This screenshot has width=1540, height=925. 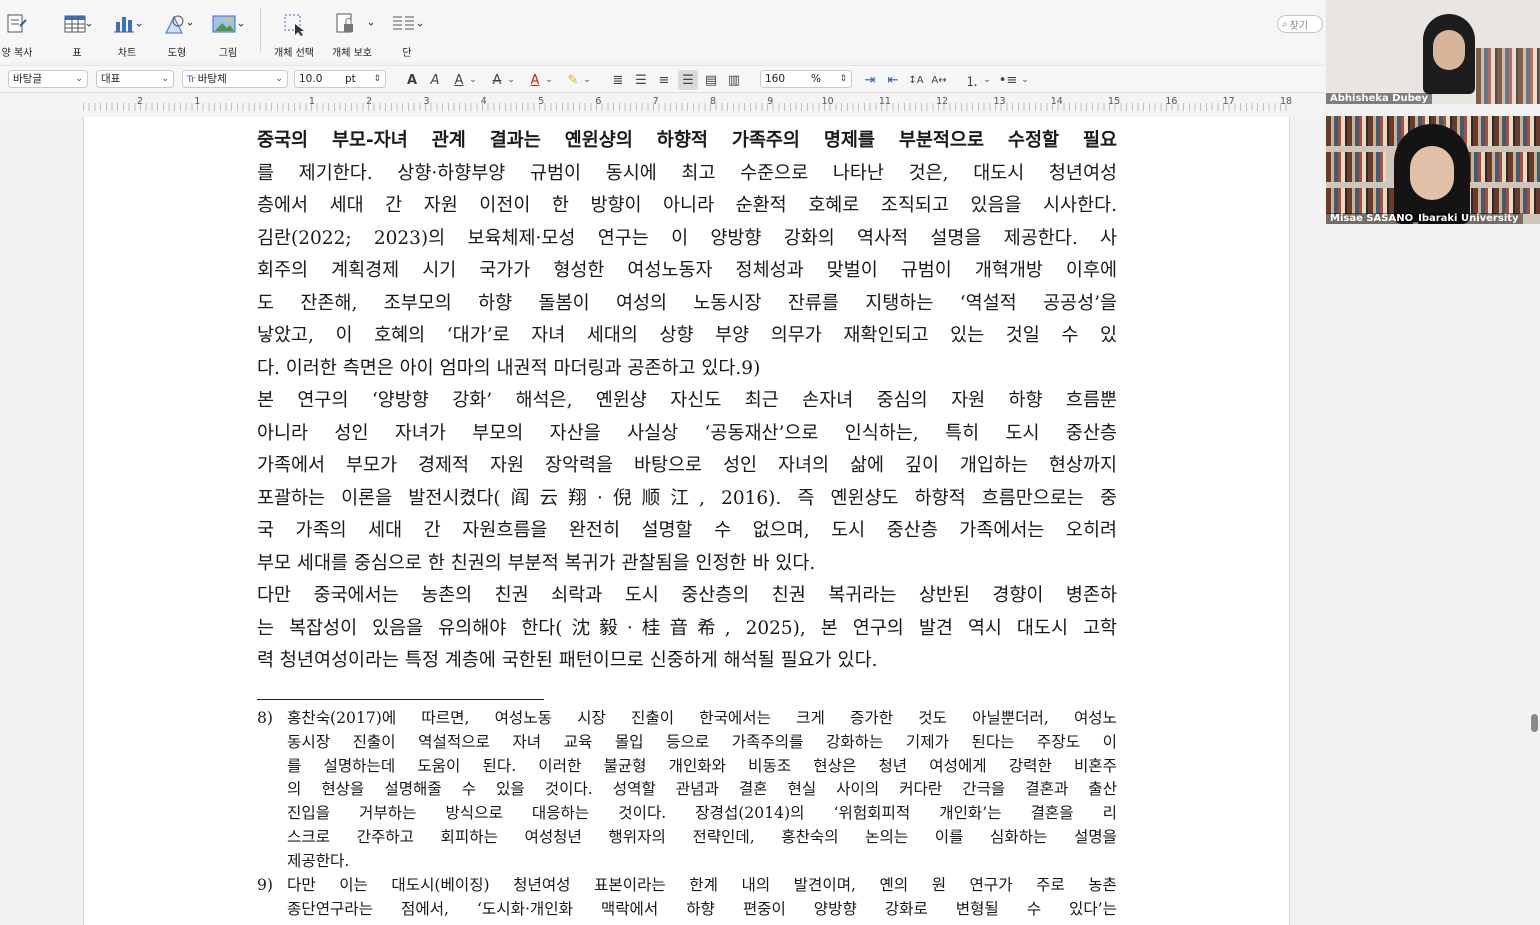 What do you see at coordinates (641, 80) in the screenshot?
I see `align-left-button: ☰` at bounding box center [641, 80].